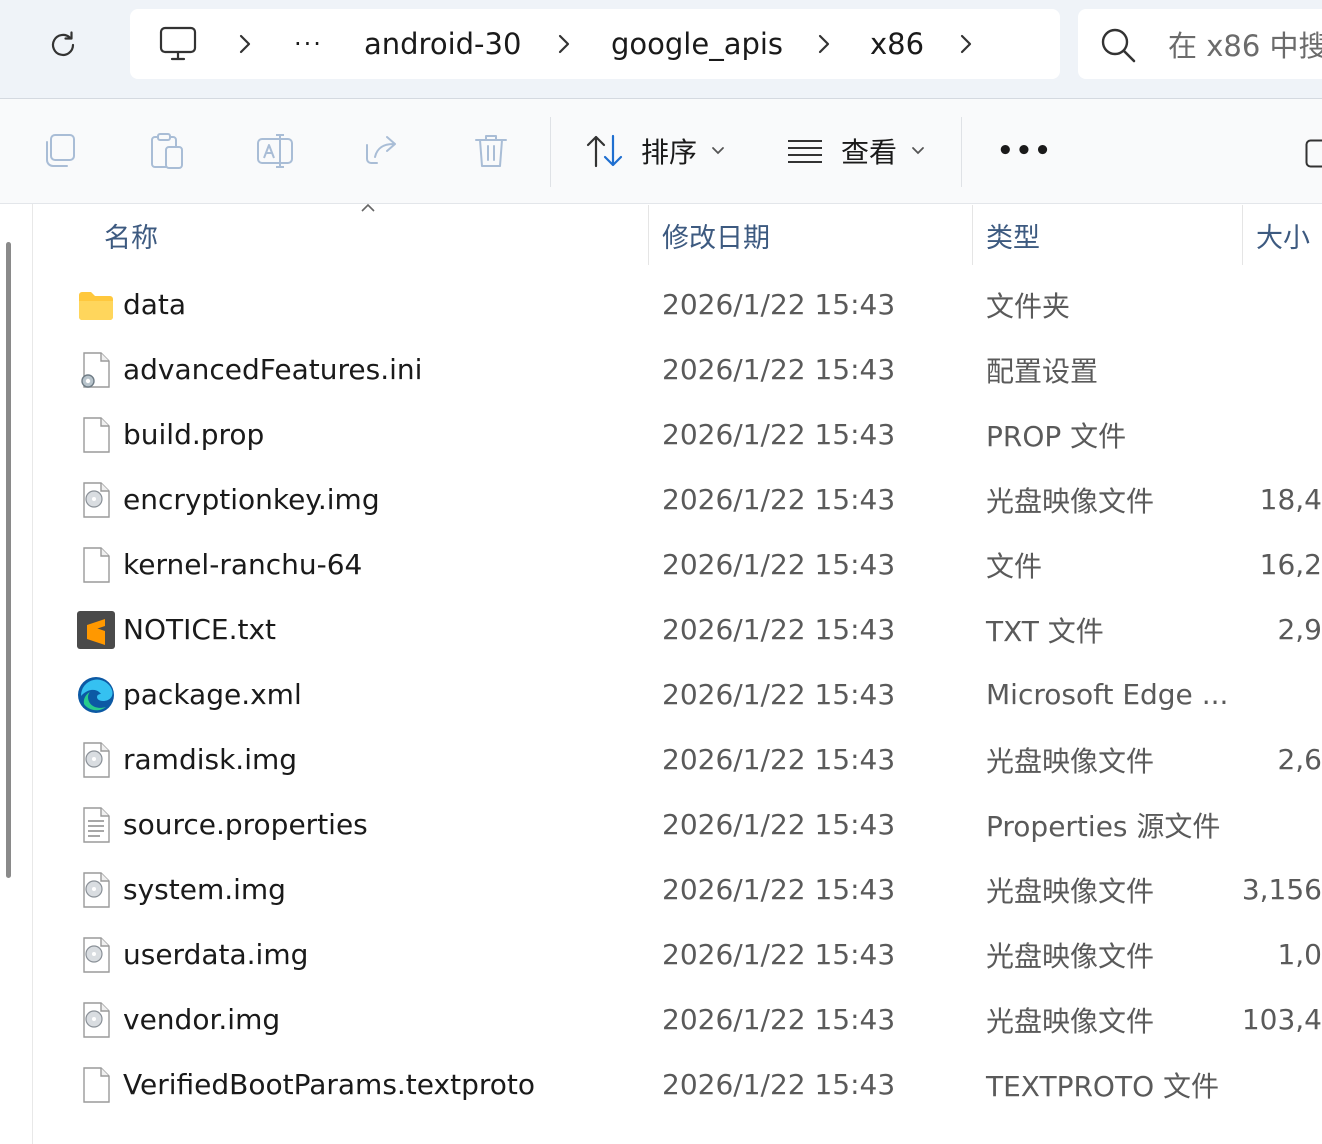 The width and height of the screenshot is (1322, 1144). I want to click on refresh-icon, so click(63, 44).